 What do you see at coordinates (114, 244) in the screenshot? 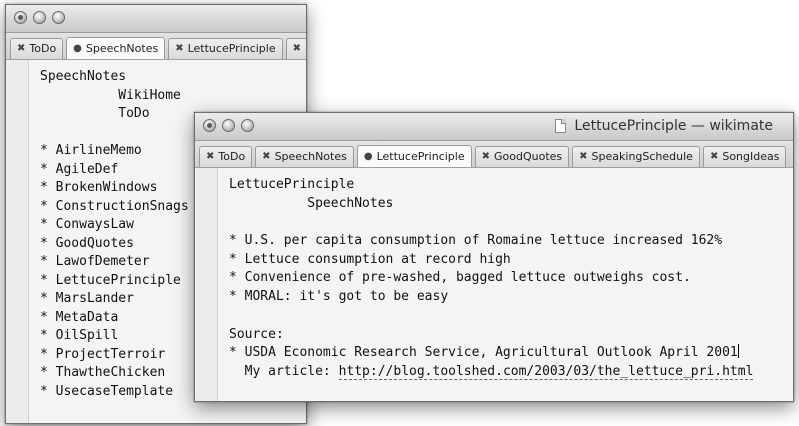
I see `text-line: * GoodQuotes` at bounding box center [114, 244].